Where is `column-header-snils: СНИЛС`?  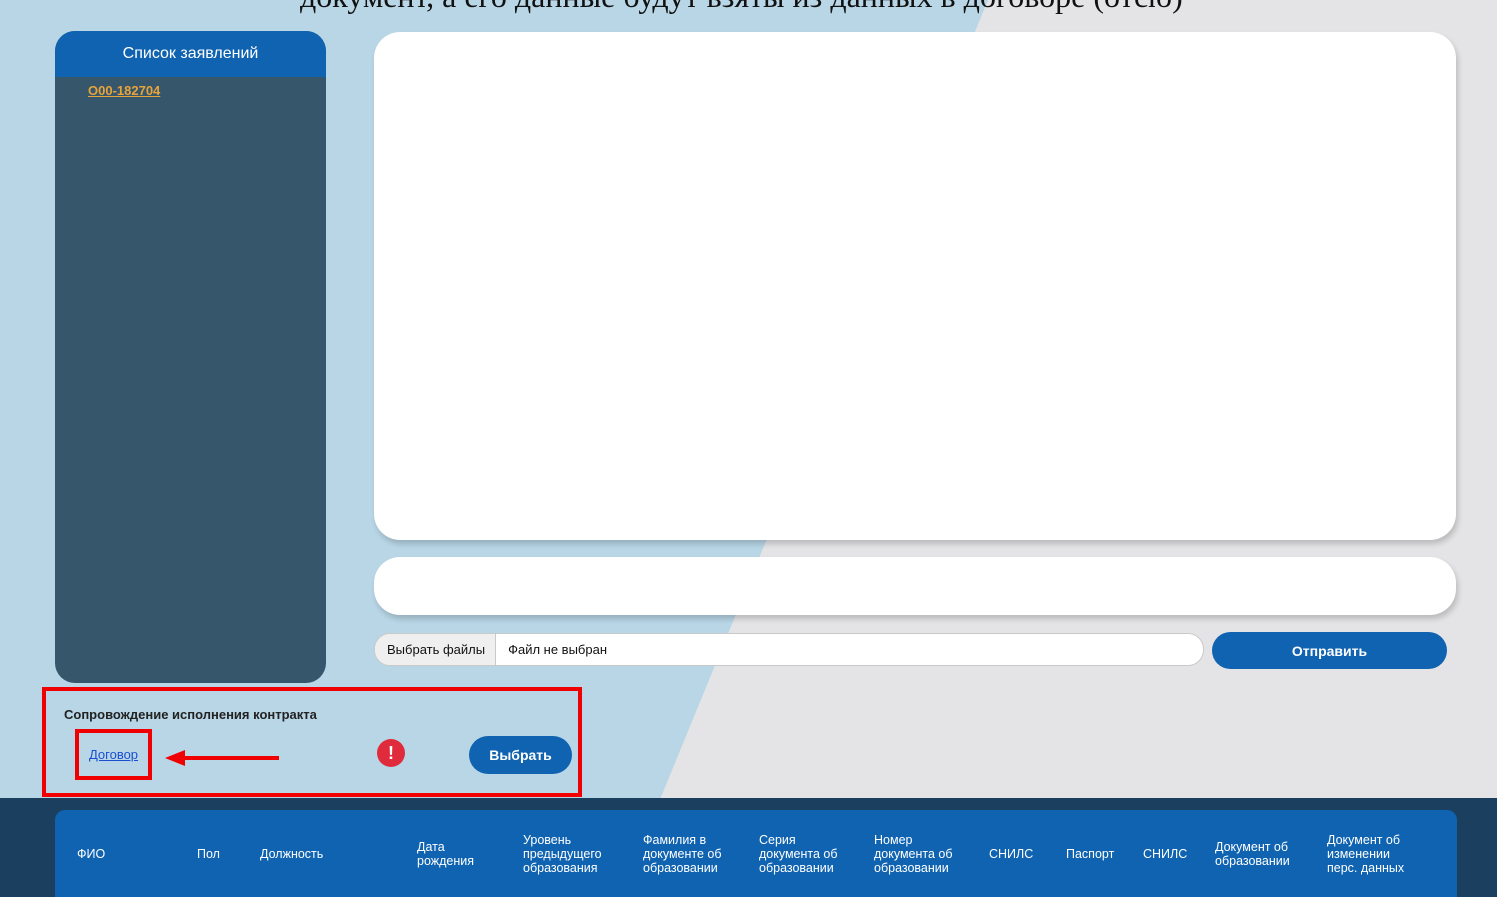 column-header-snils: СНИЛС is located at coordinates (1011, 854).